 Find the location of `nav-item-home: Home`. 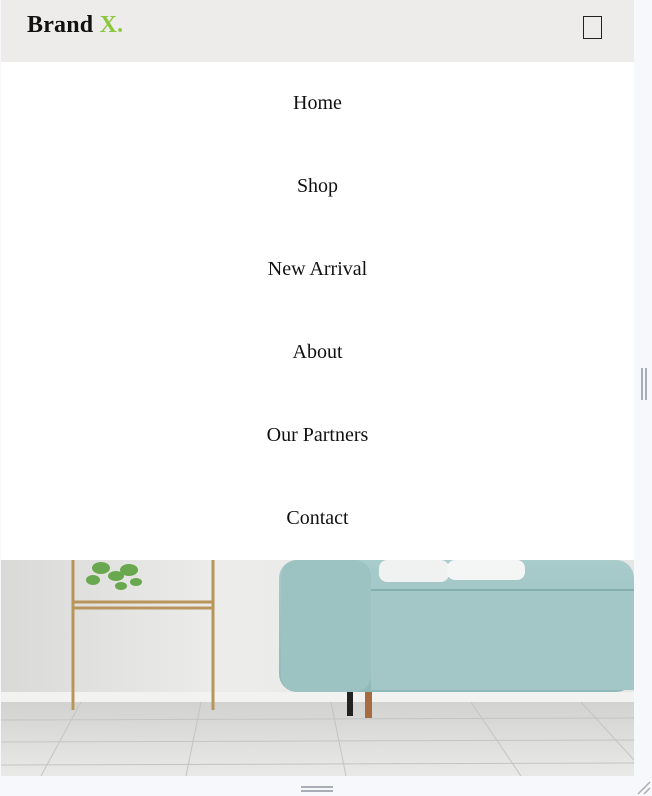

nav-item-home: Home is located at coordinates (317, 103).